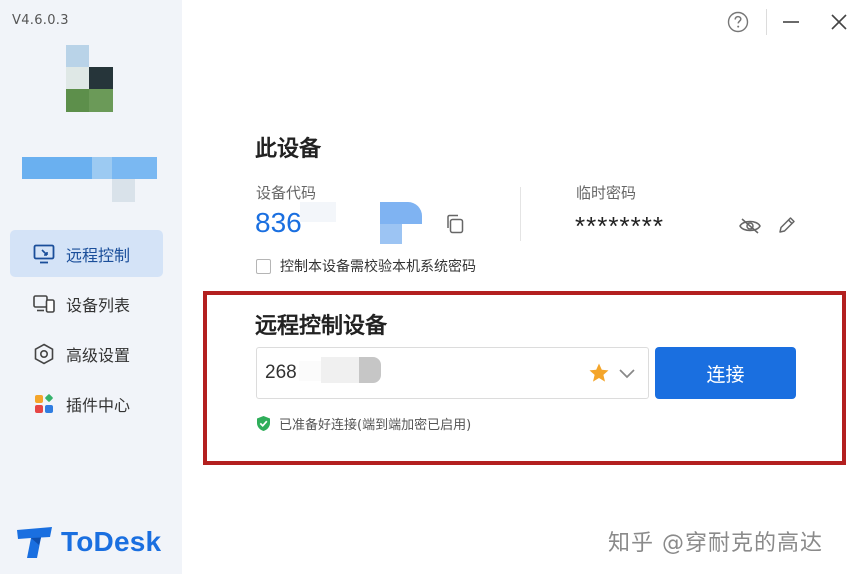  What do you see at coordinates (98, 405) in the screenshot?
I see `sidebar-item-label: 插件中心` at bounding box center [98, 405].